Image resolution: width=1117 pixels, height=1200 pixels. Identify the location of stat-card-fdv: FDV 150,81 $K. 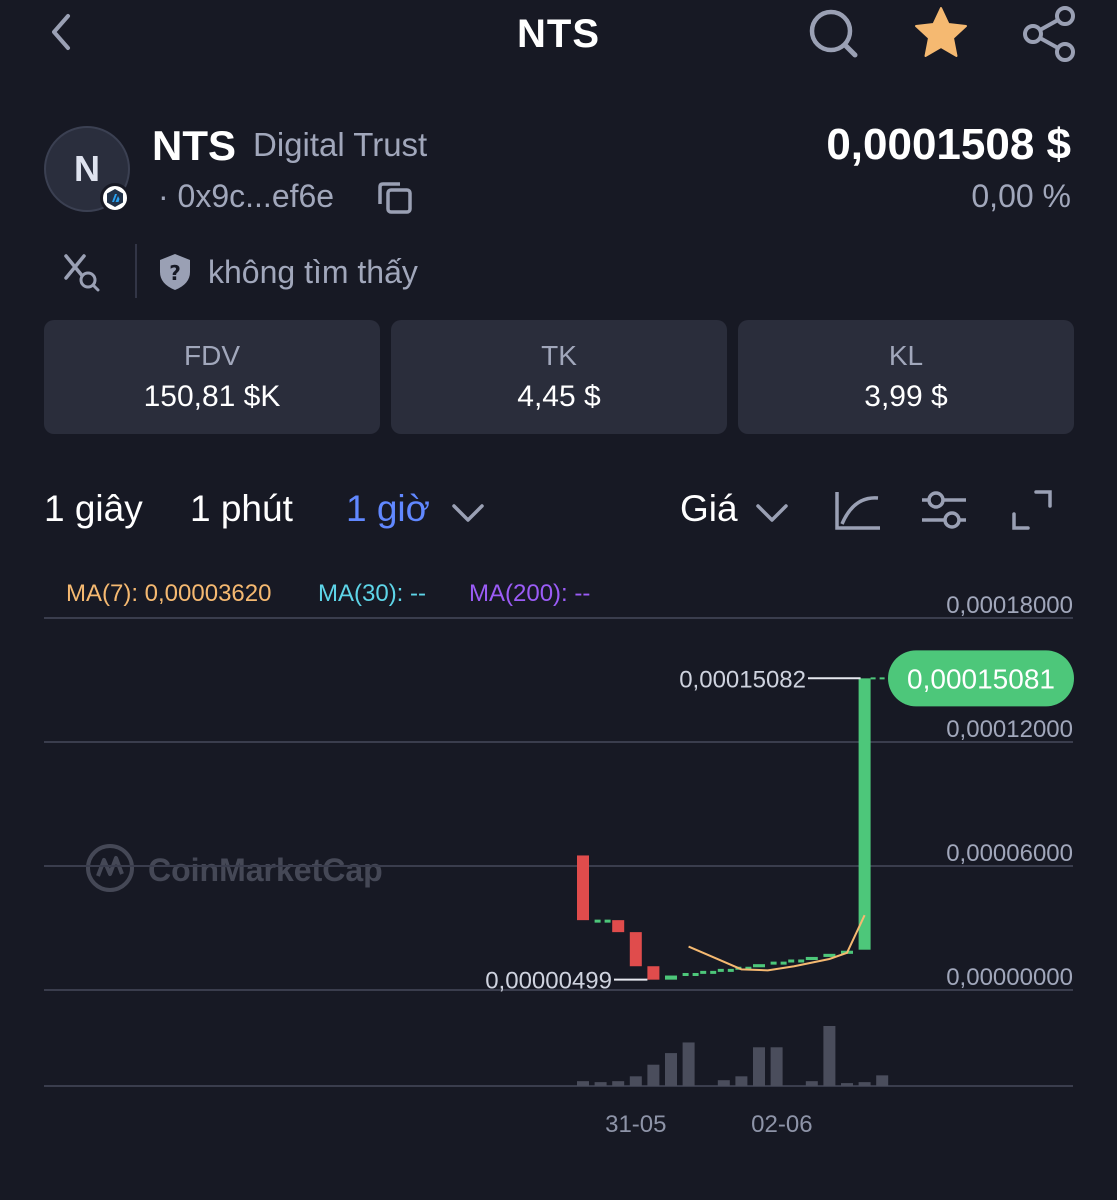
(212, 377).